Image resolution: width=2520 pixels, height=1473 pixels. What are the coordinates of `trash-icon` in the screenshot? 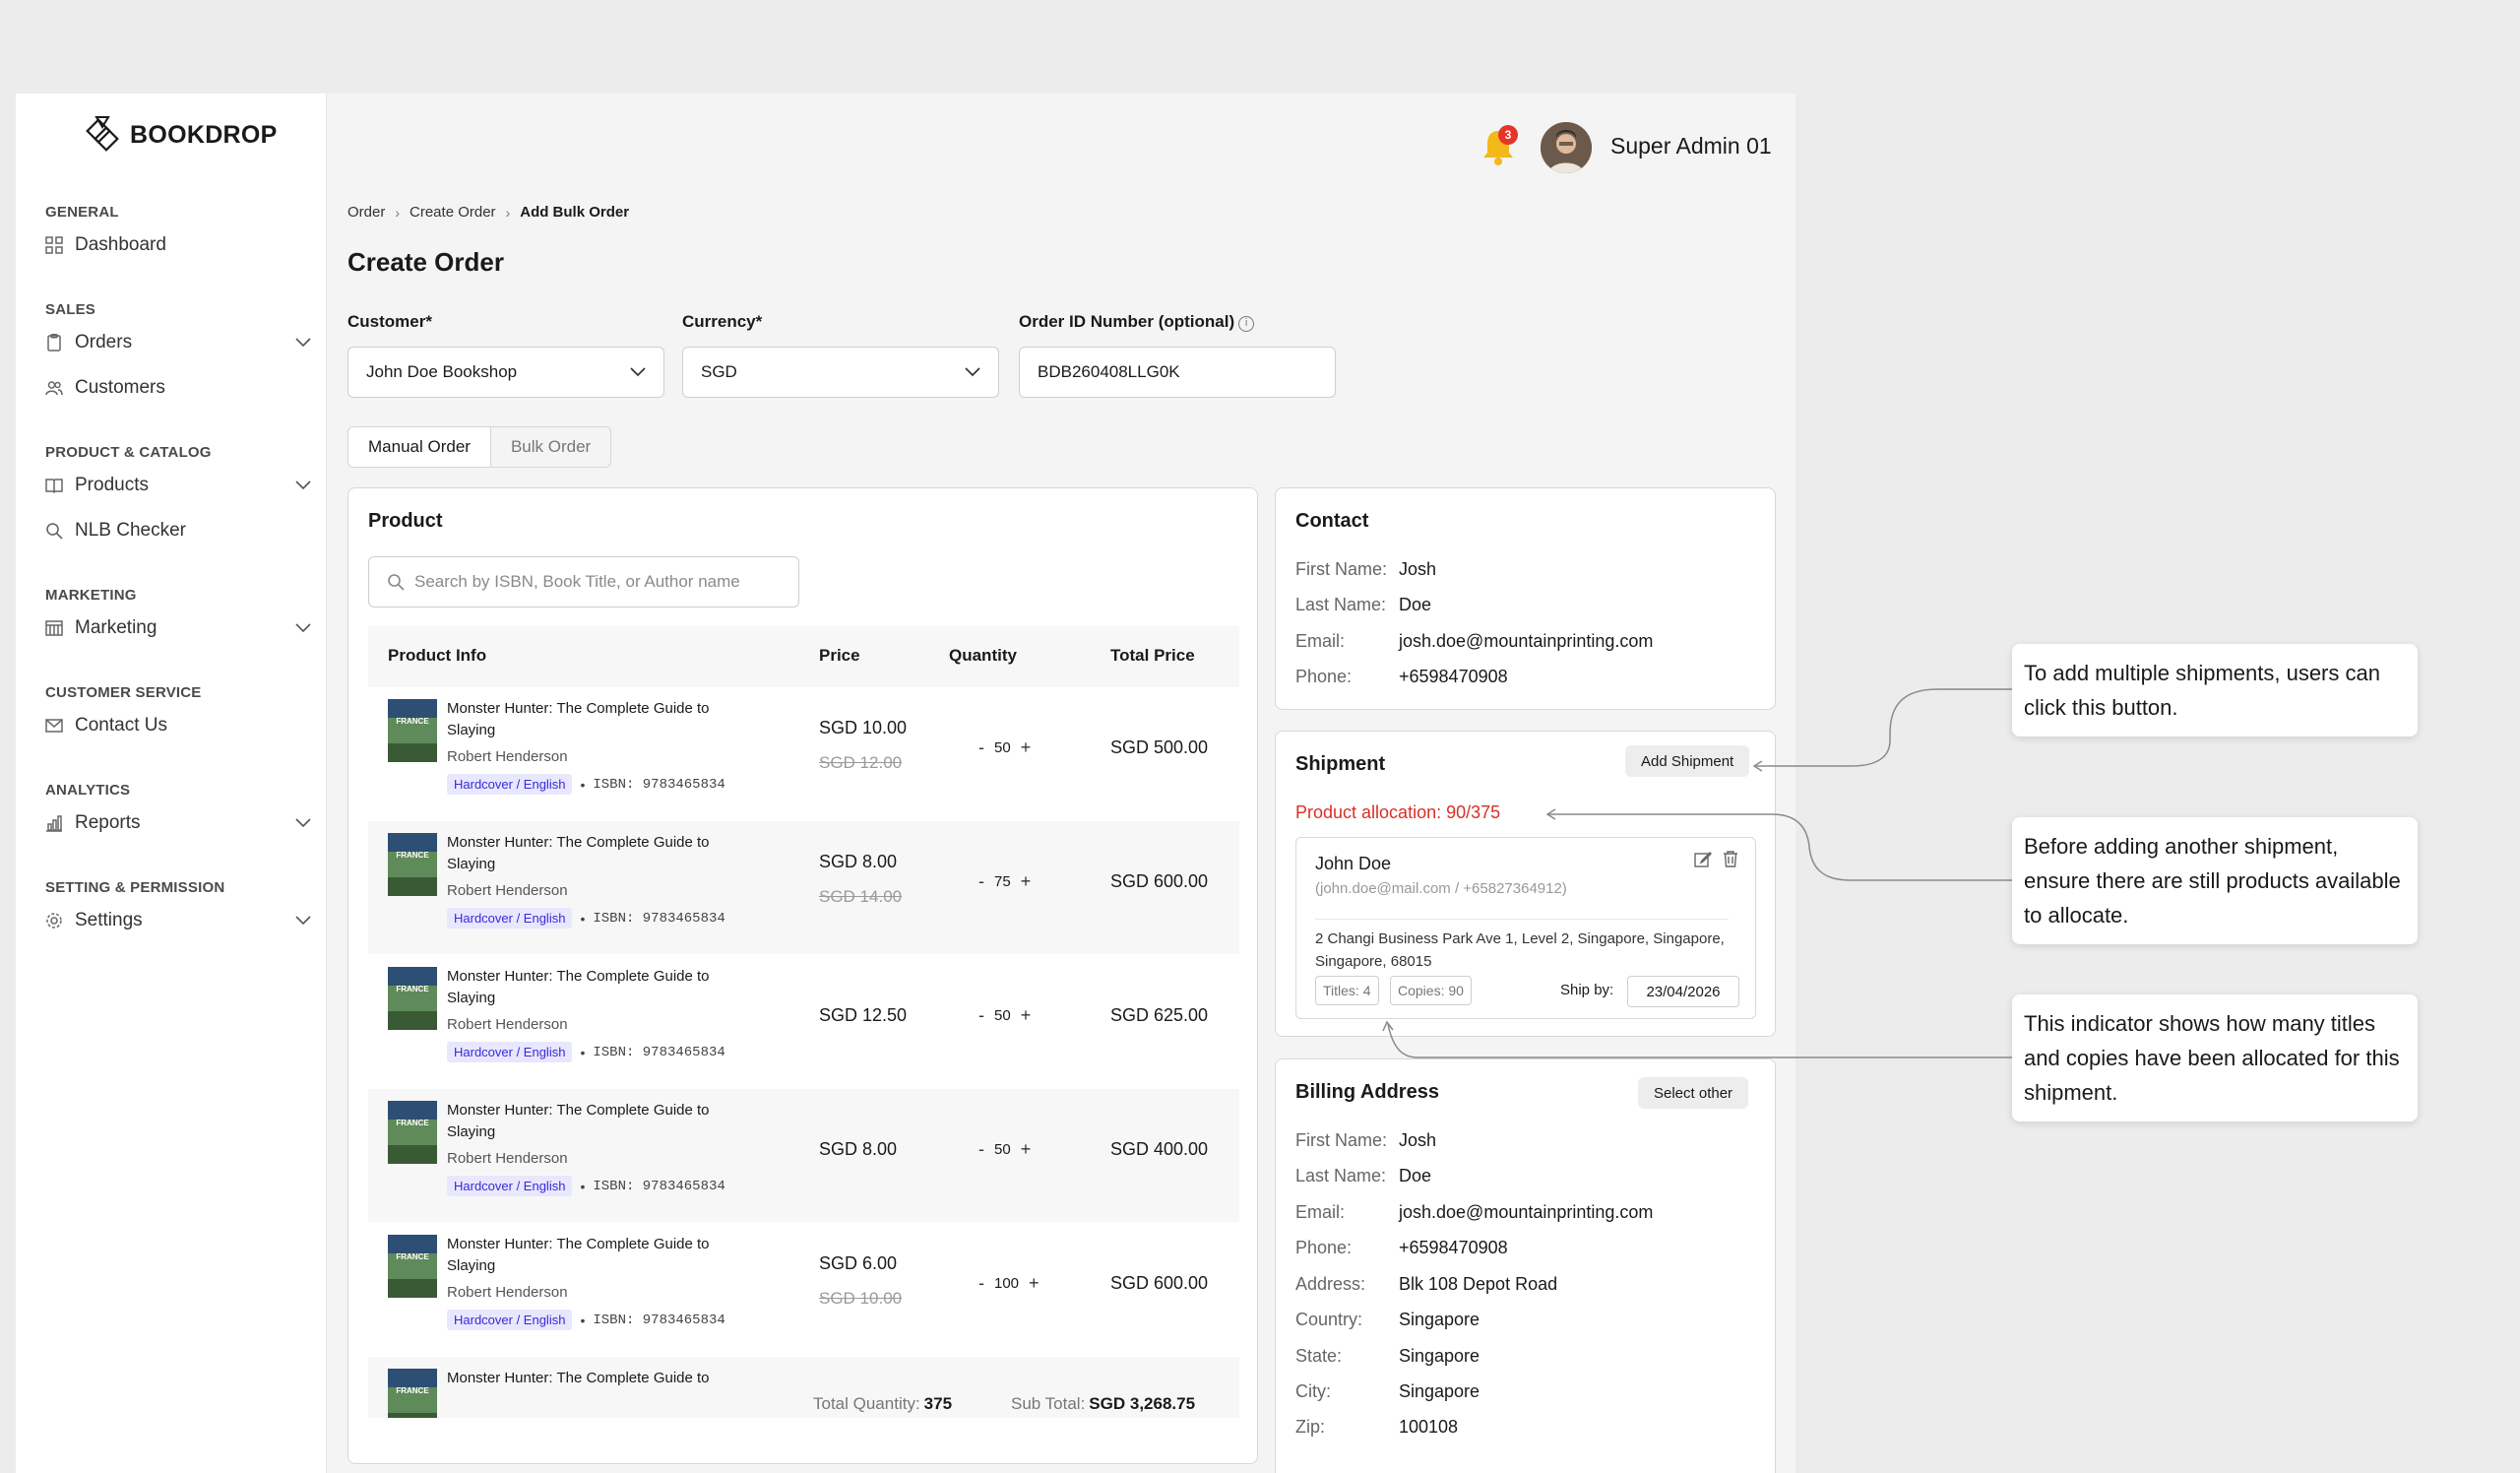 It's located at (1730, 859).